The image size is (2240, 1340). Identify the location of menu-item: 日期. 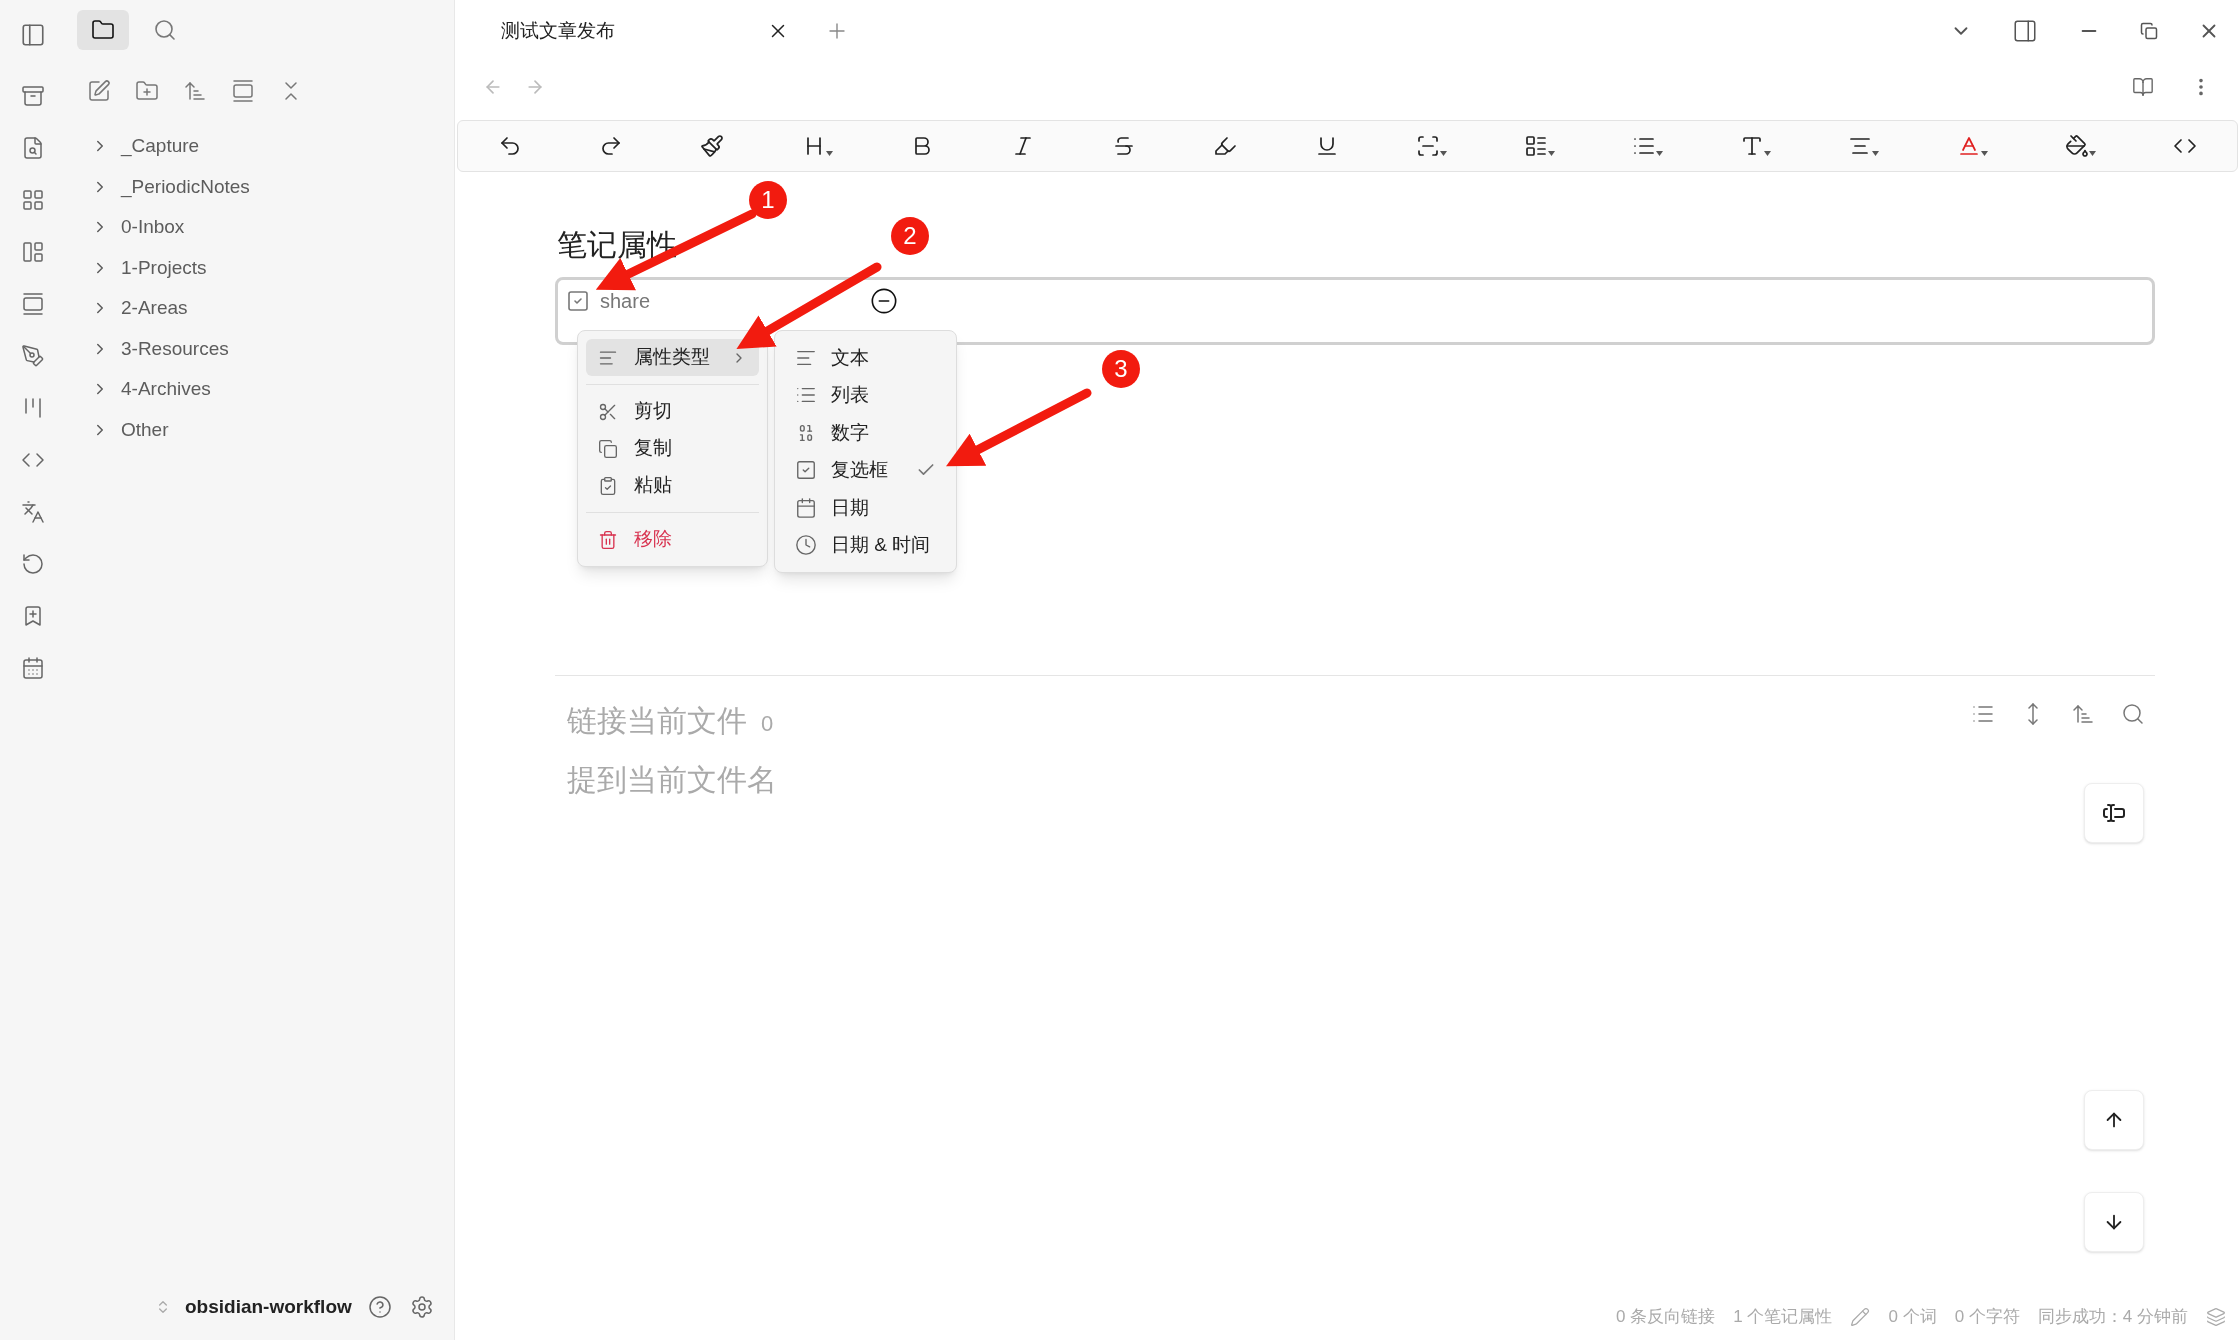
(865, 508).